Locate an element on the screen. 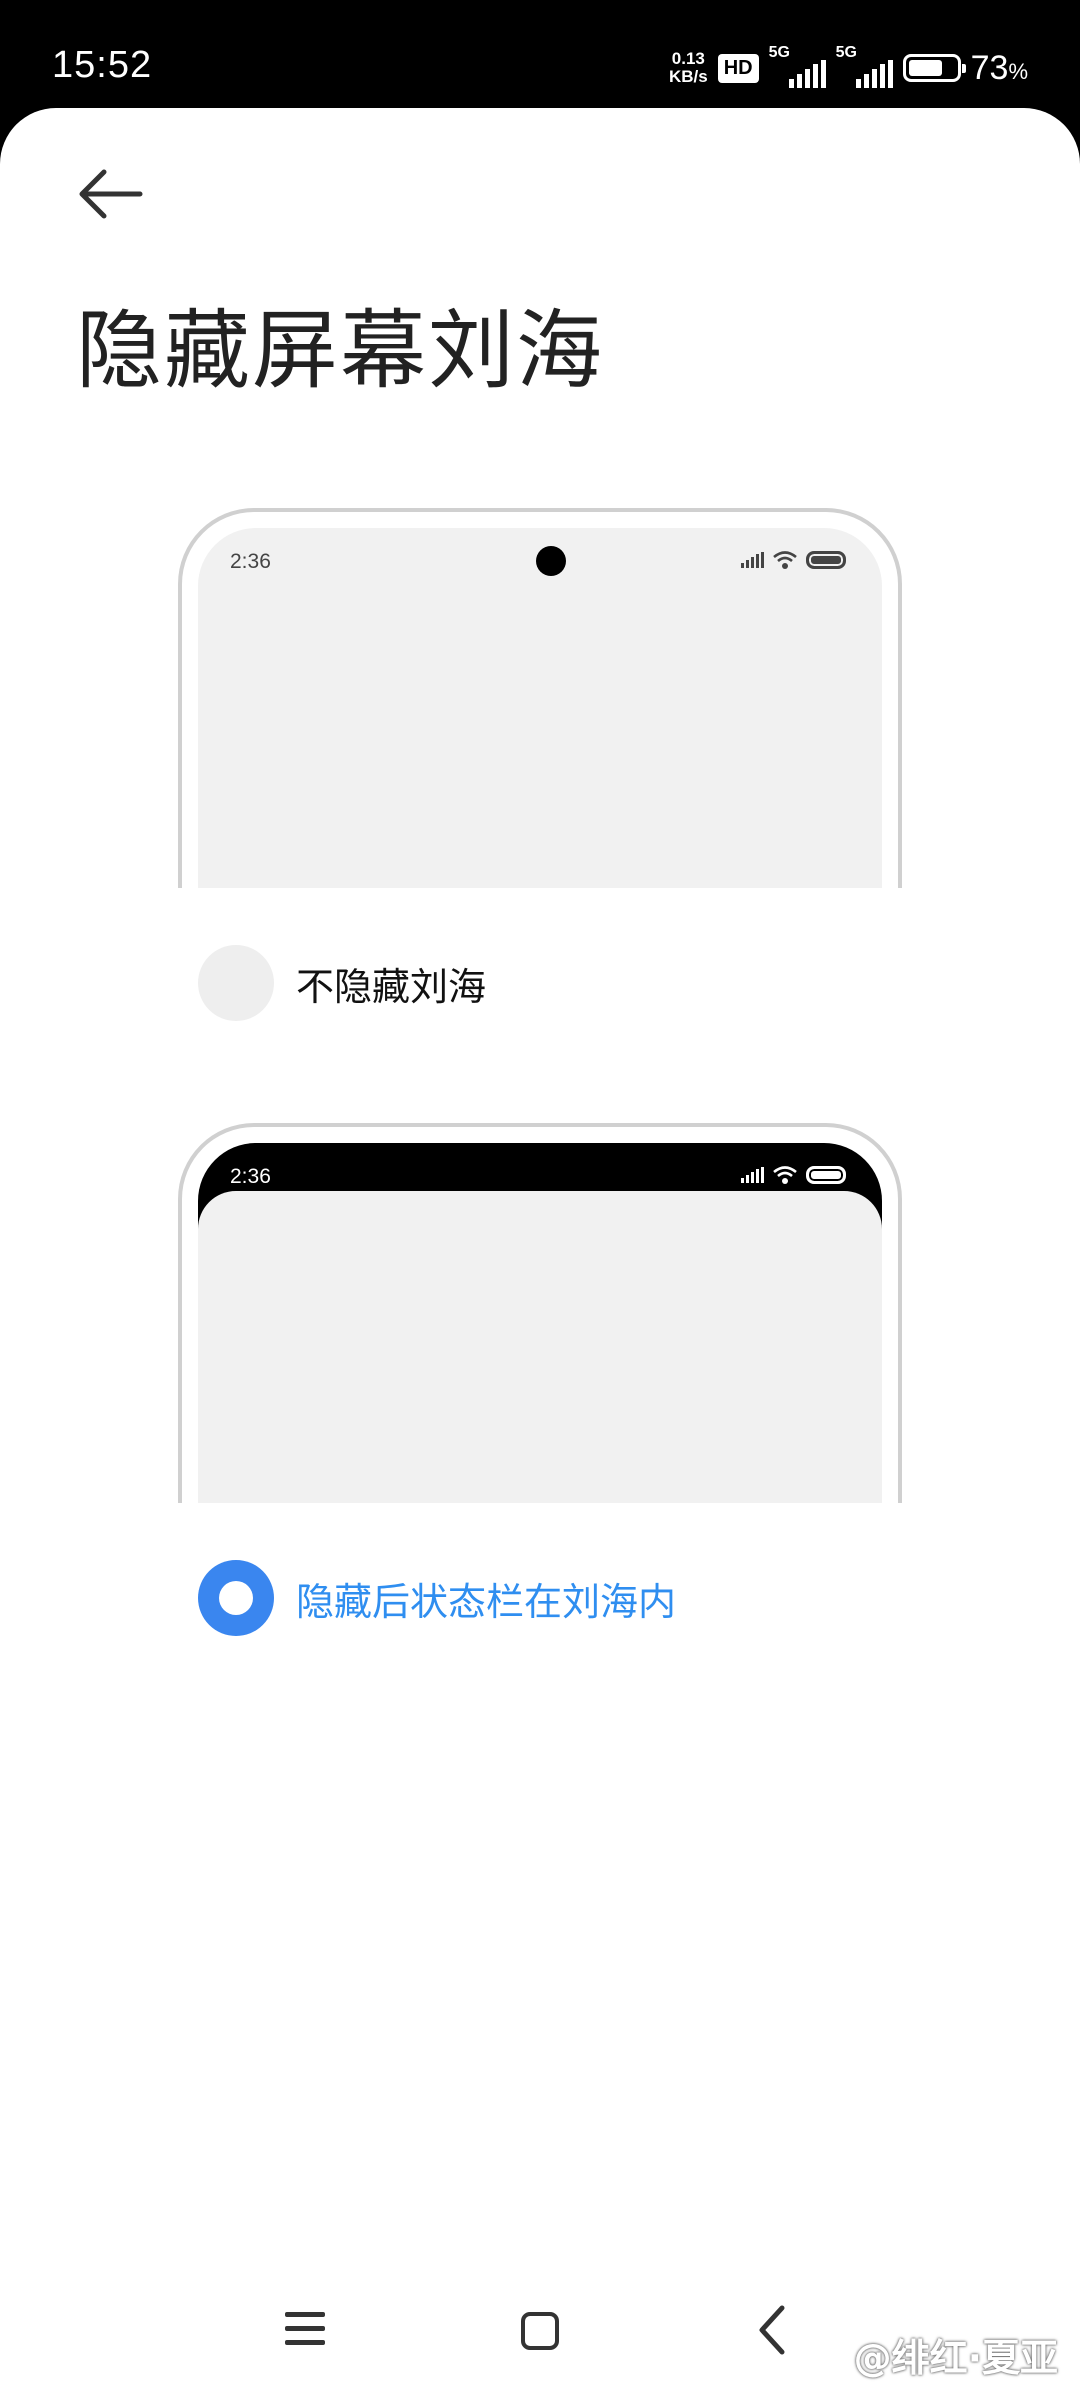  back-button is located at coordinates (110, 194).